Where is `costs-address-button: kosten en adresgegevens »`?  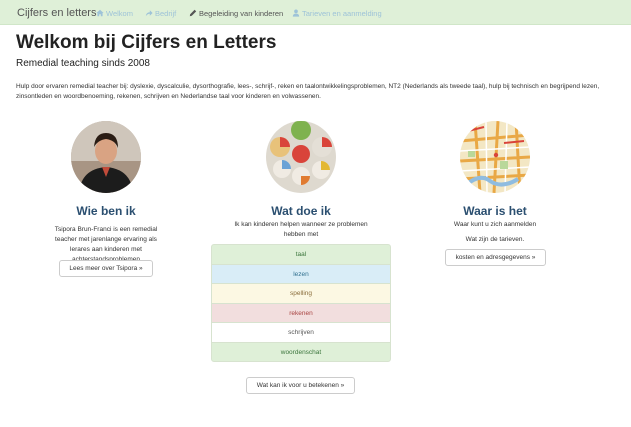
costs-address-button: kosten en adresgegevens » is located at coordinates (495, 257).